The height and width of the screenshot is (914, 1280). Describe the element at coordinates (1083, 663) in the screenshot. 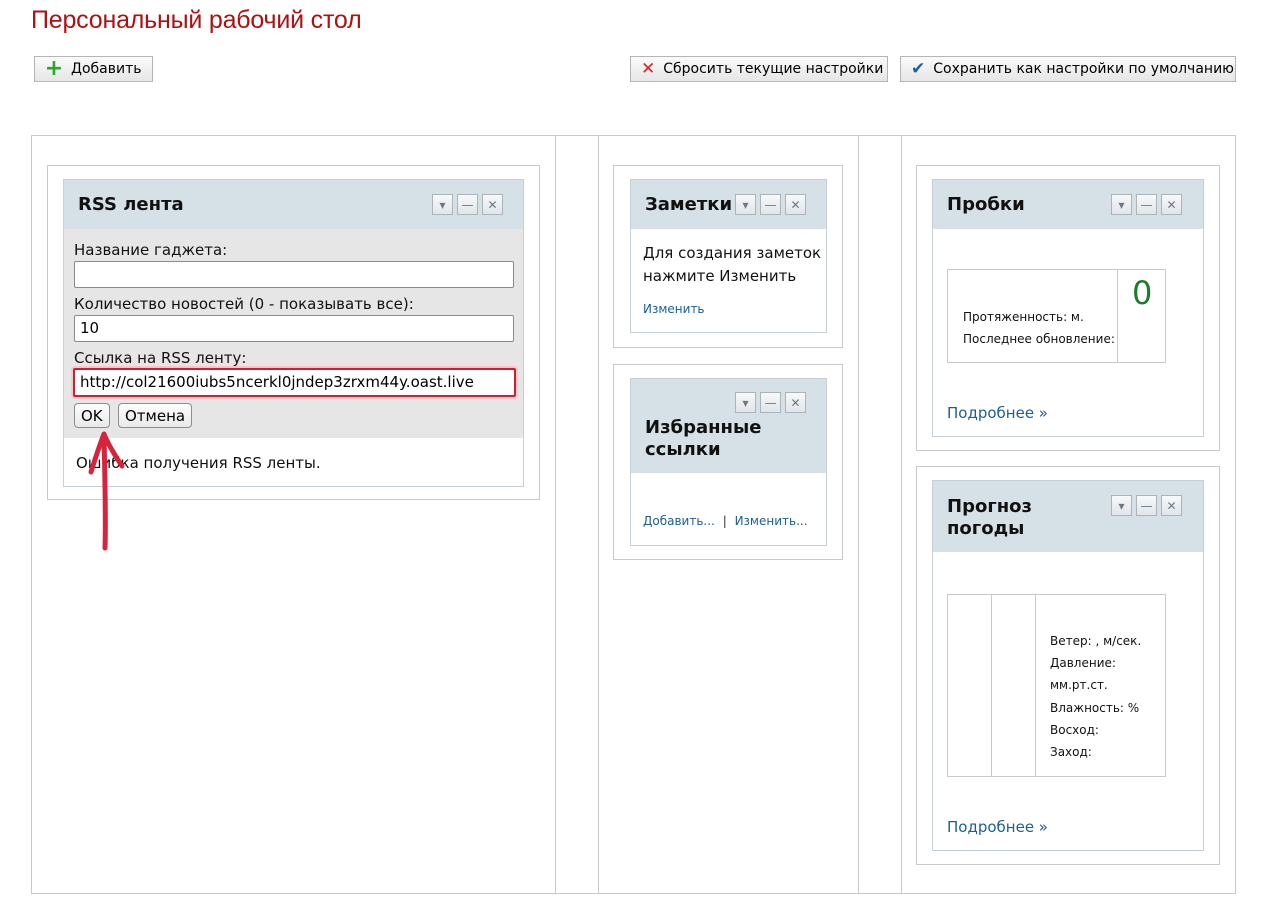

I see `weather-pressure: Давление:` at that location.